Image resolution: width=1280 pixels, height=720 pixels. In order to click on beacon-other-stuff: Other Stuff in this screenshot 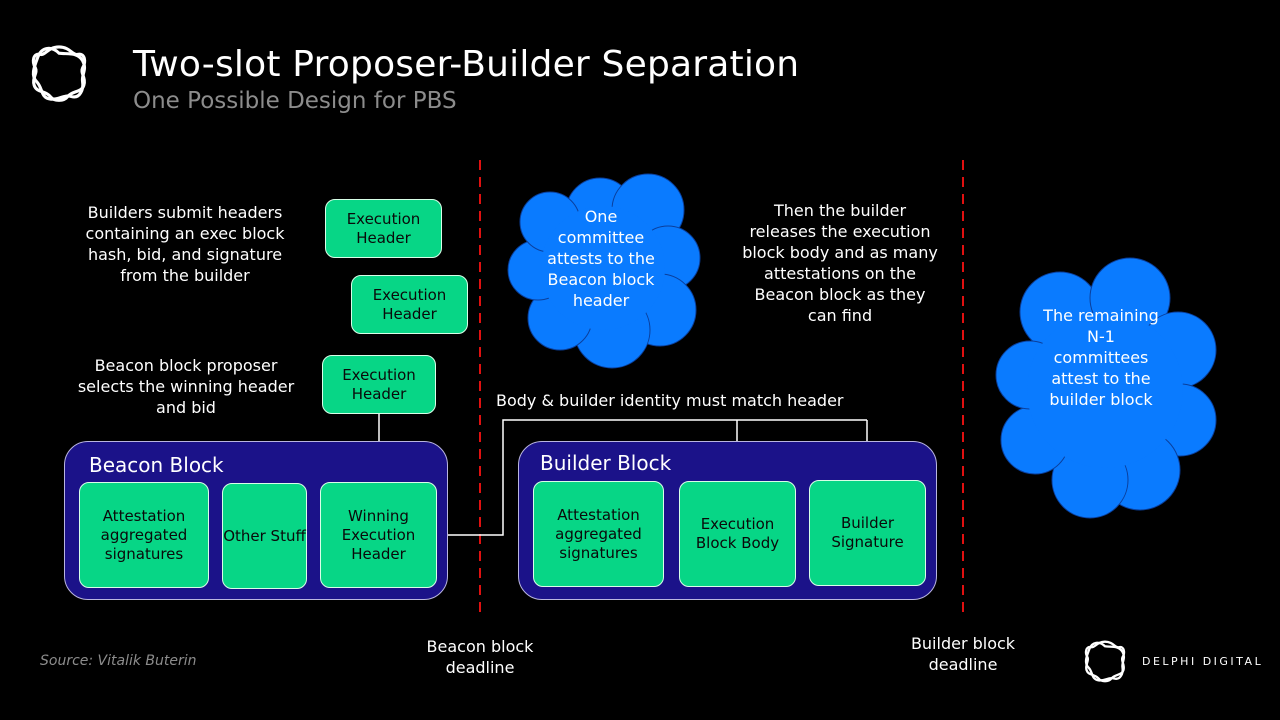, I will do `click(264, 536)`.